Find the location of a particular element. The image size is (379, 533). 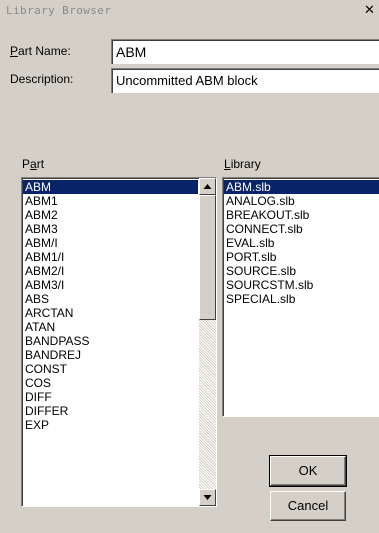

part-list-item: EXP is located at coordinates (110, 425).